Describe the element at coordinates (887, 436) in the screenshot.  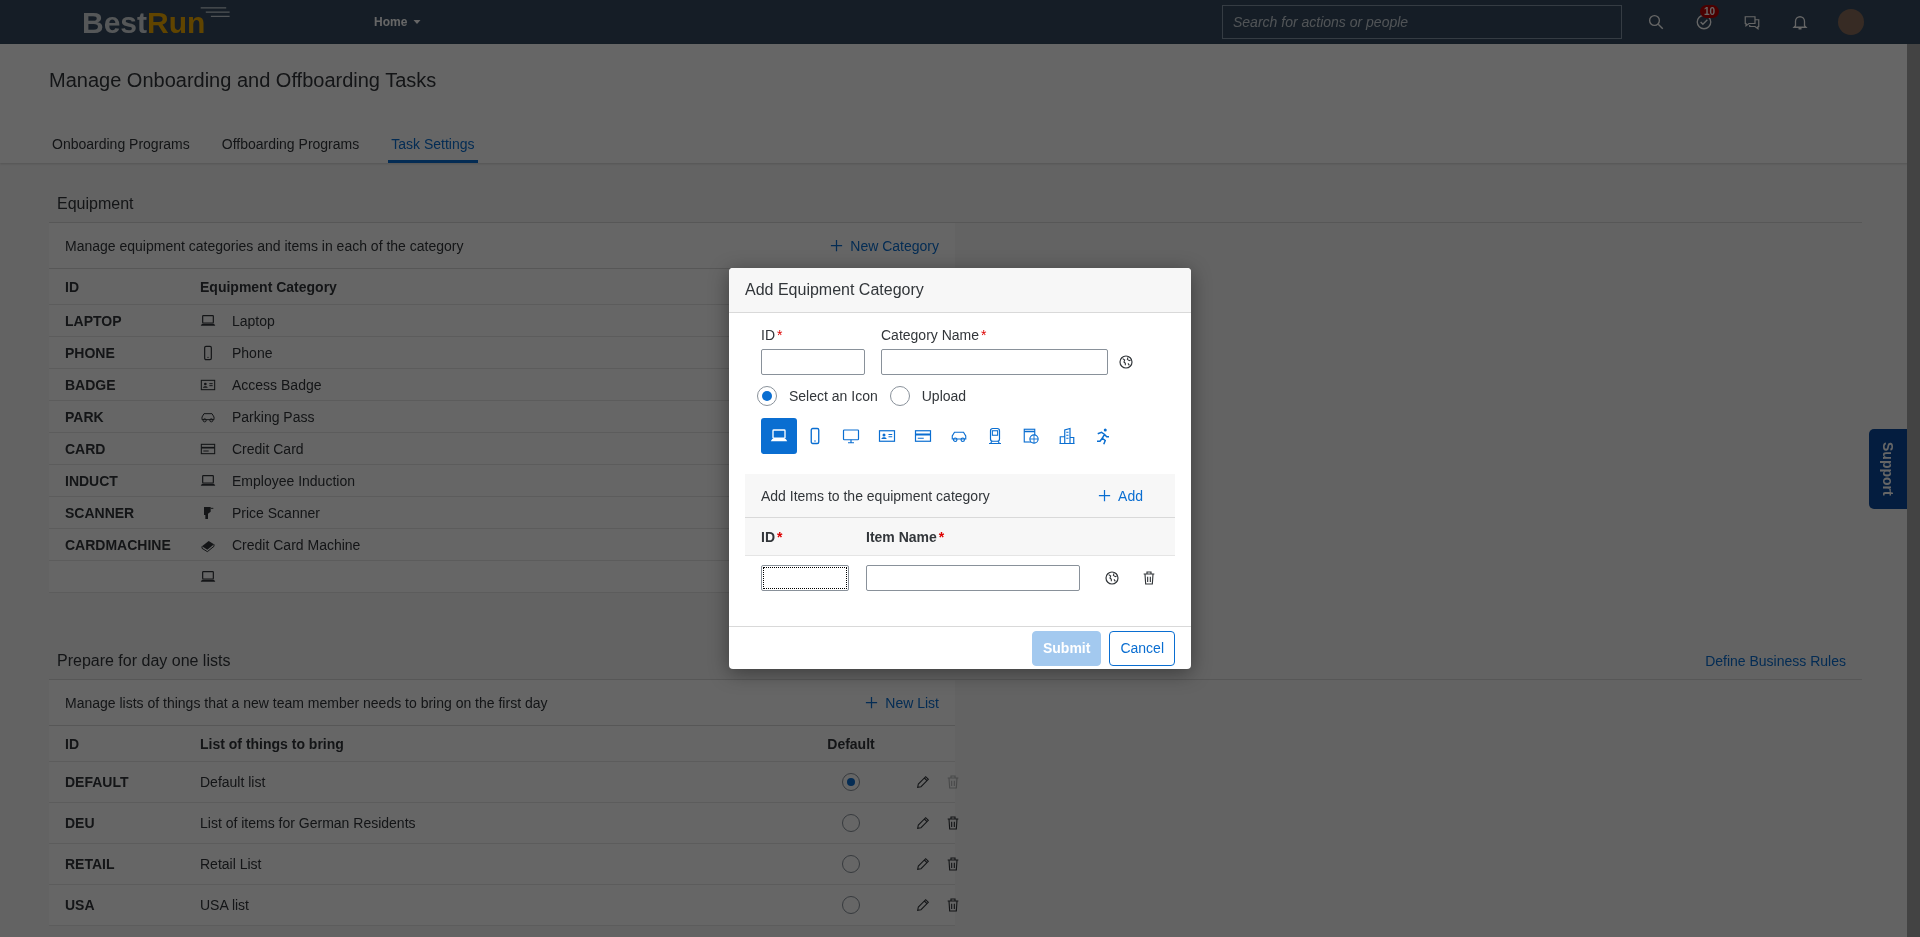
I see `id-card-icon` at that location.